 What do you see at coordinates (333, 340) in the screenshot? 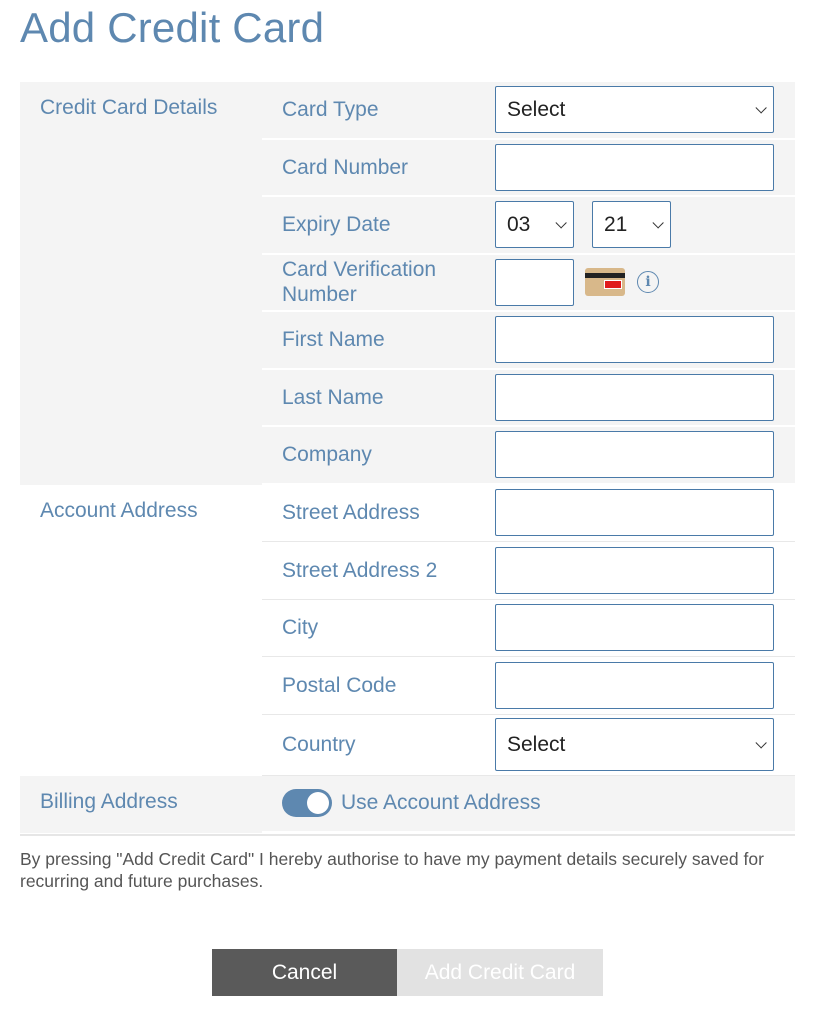
I see `first-name-label: First Name` at bounding box center [333, 340].